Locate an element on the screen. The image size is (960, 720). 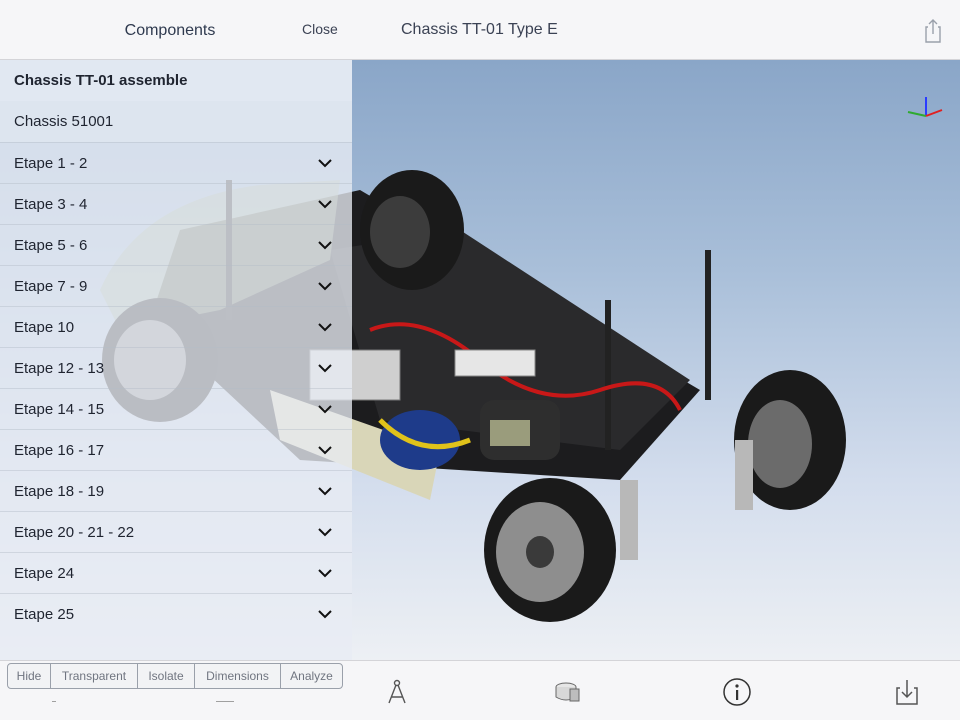
tree-item: Etape 16 - 17 is located at coordinates (176, 449).